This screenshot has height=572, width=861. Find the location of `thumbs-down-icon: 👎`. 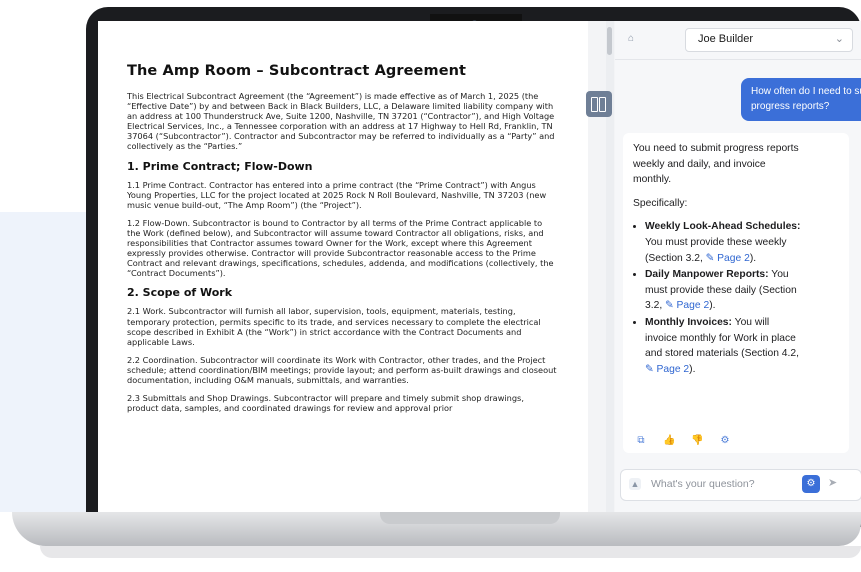

thumbs-down-icon: 👎 is located at coordinates (697, 441).